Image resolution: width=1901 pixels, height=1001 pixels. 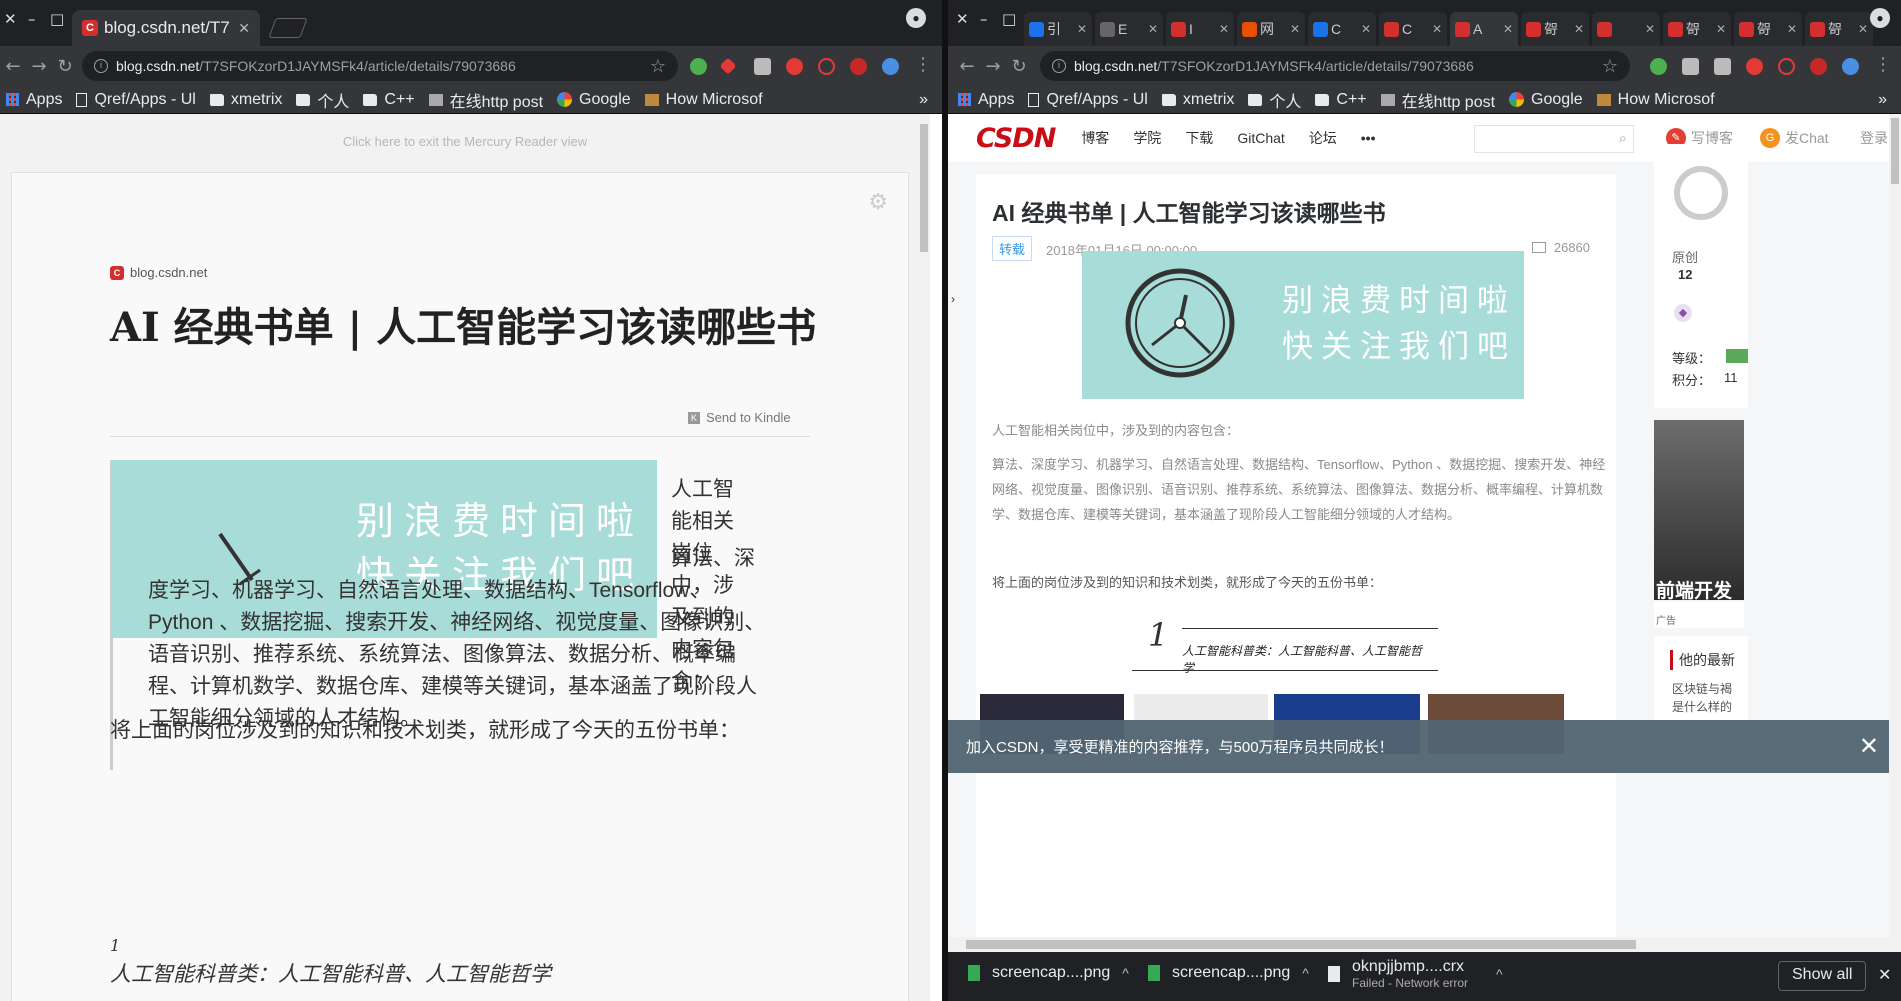 I want to click on nav-forum: 论坛, so click(x=1323, y=138).